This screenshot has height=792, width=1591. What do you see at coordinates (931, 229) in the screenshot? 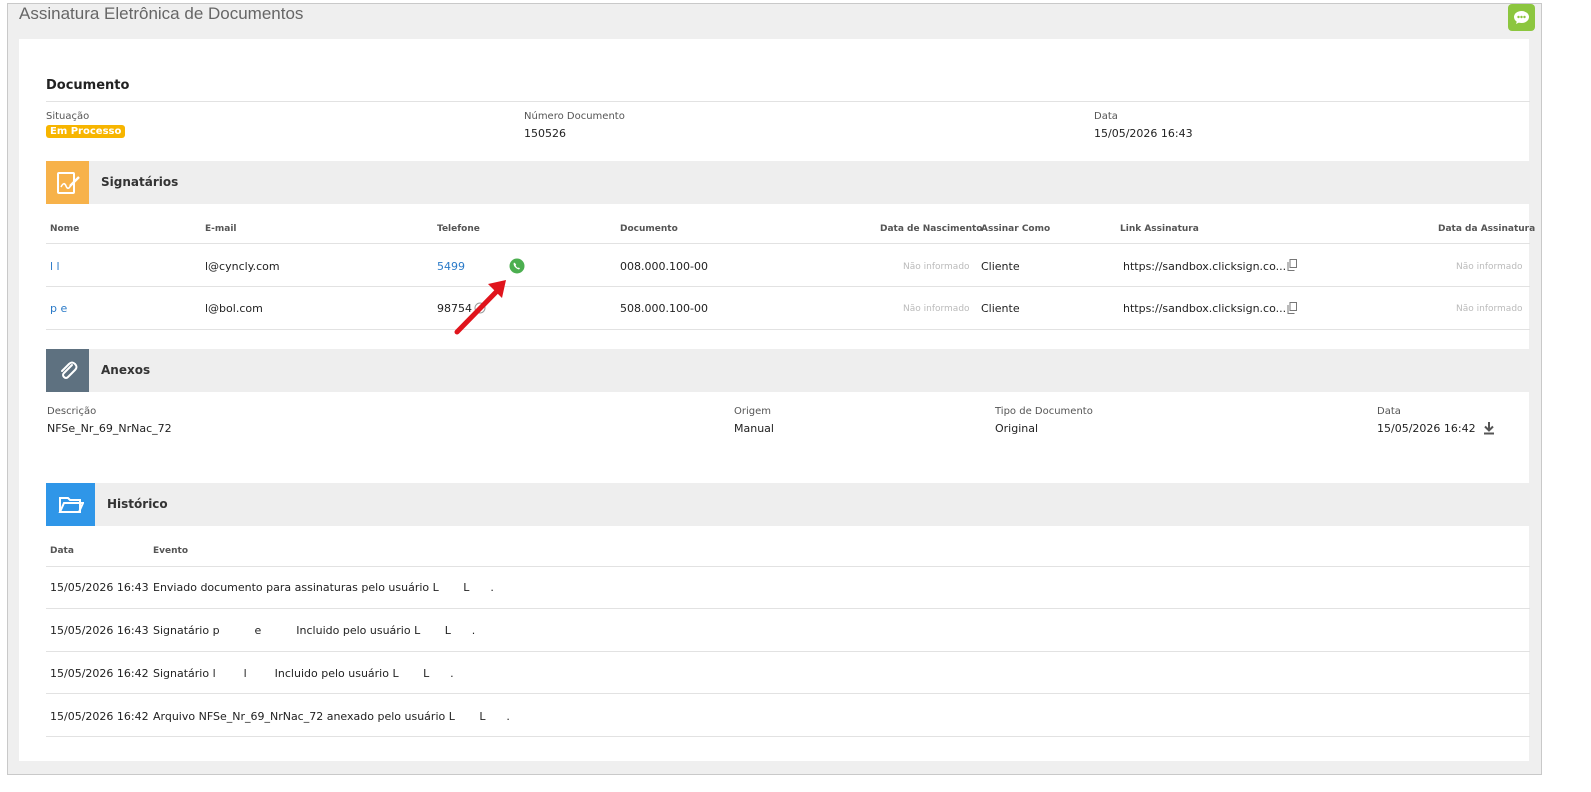
I see `col-nascimento: Data de Nascimento` at bounding box center [931, 229].